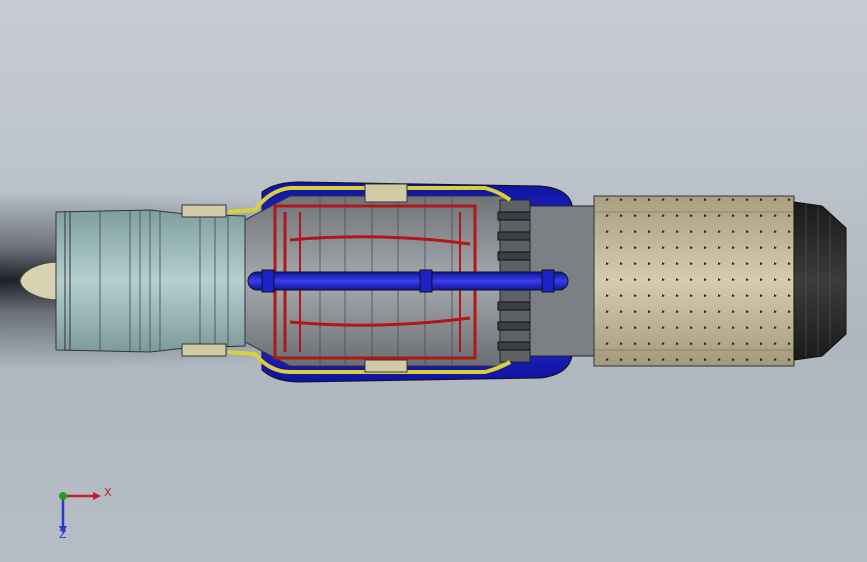  I want to click on coordinate-triad, so click(80, 513).